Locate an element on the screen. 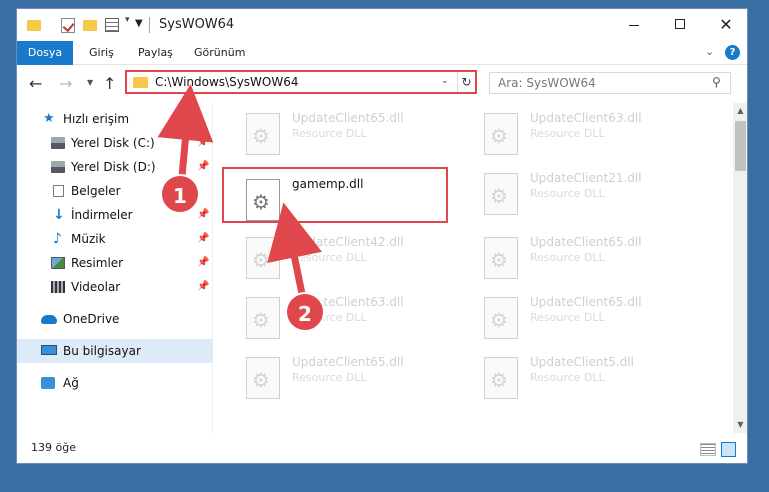 The width and height of the screenshot is (769, 492). step-badge-1: 1 is located at coordinates (180, 194).